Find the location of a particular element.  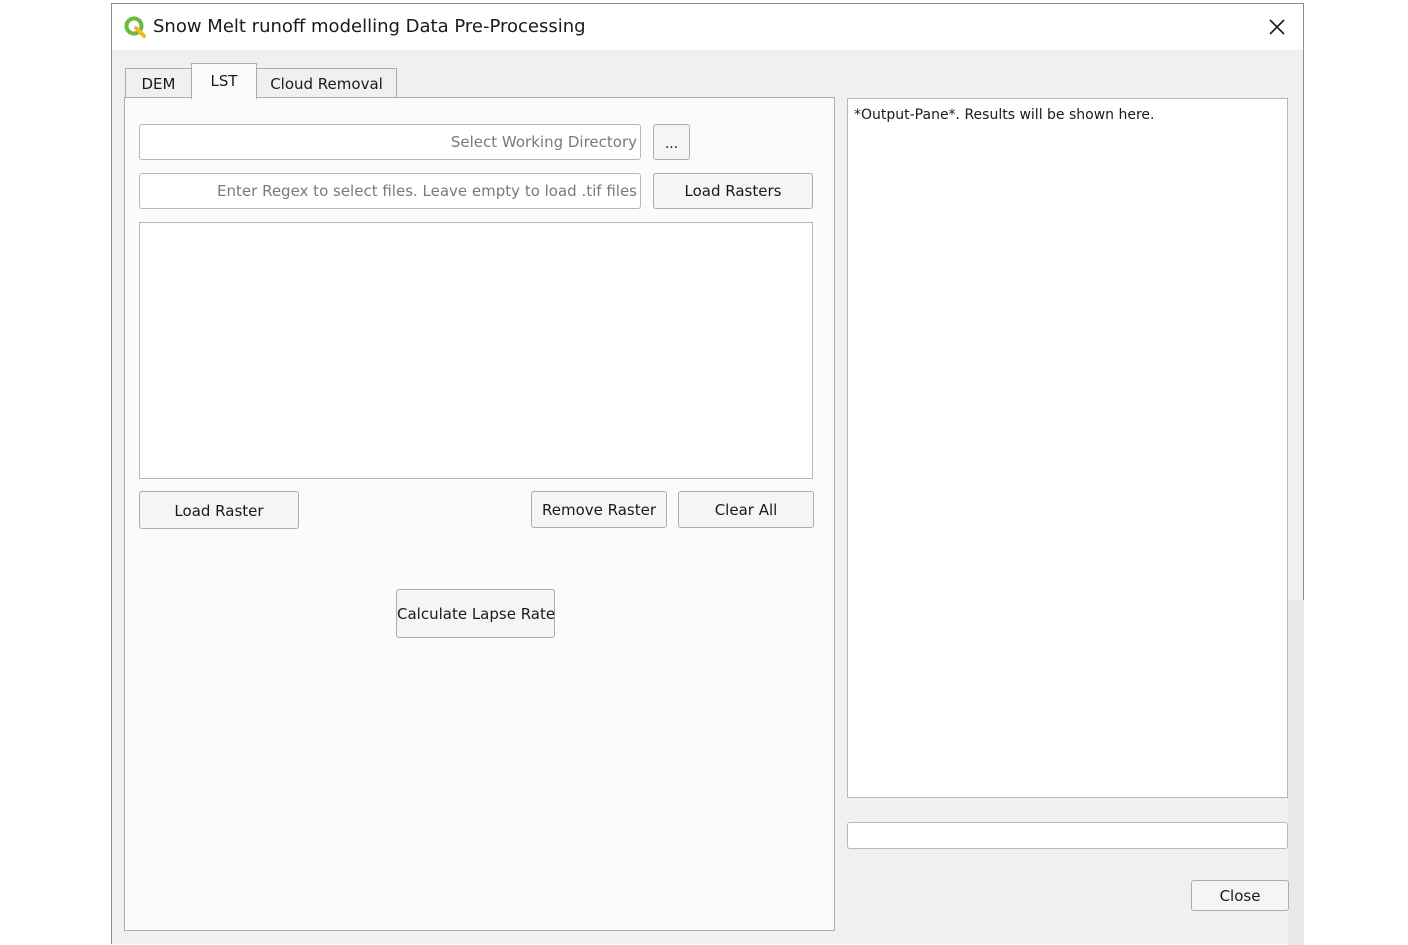

close-icon is located at coordinates (1277, 27).